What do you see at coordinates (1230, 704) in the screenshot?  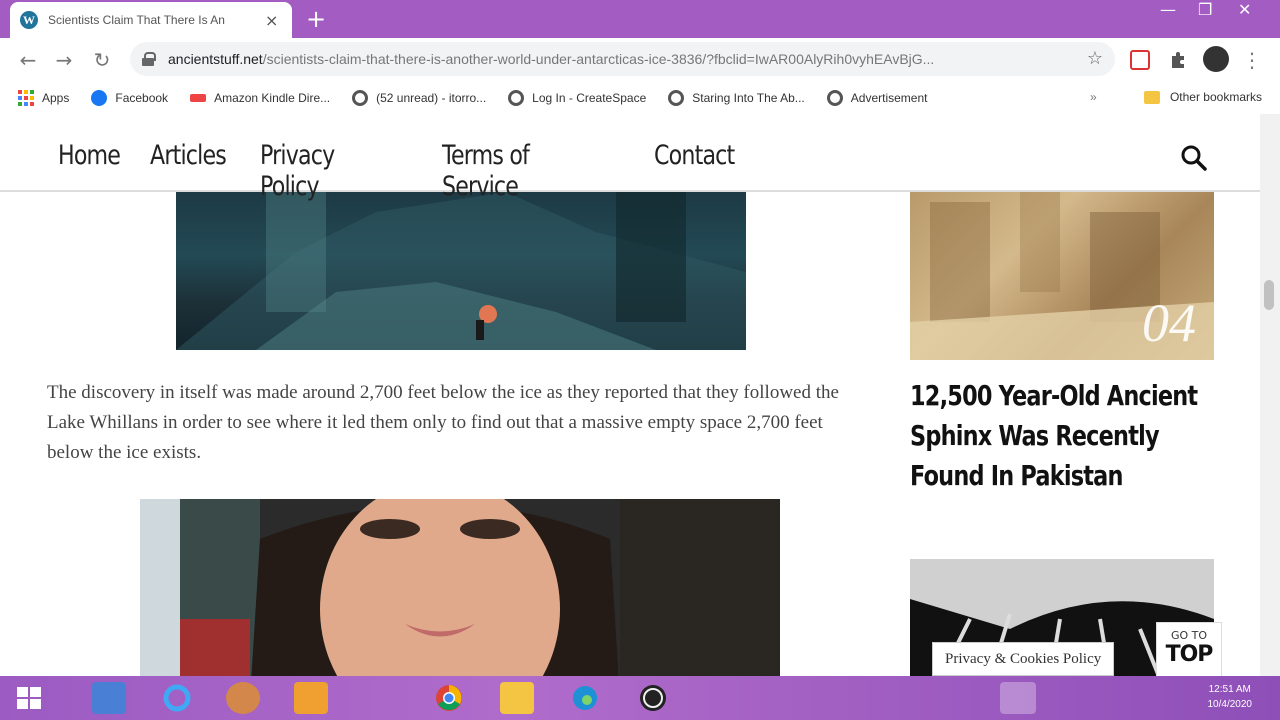 I see `clock-date: 10/4/2020` at bounding box center [1230, 704].